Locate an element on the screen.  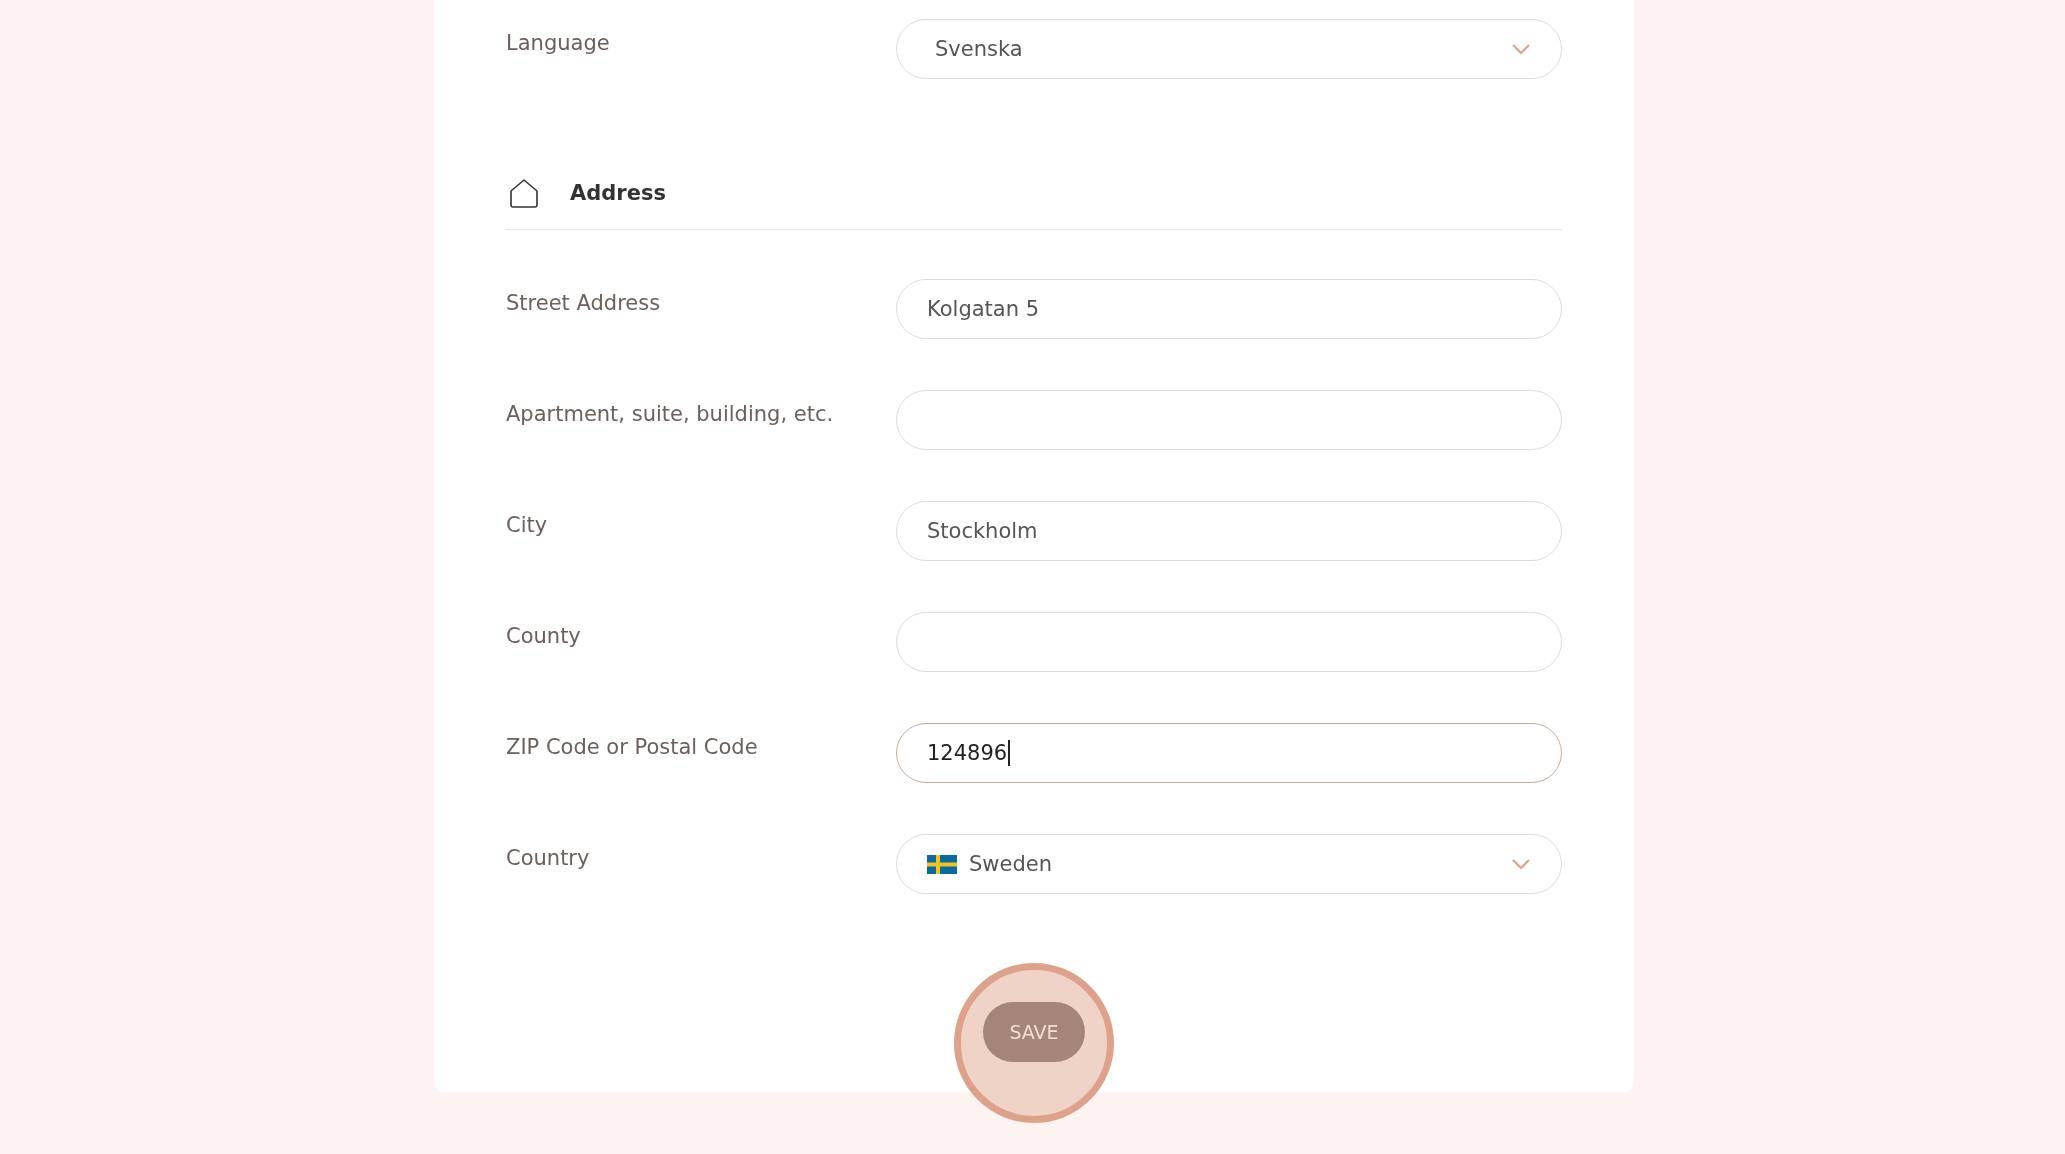
field-label: Language is located at coordinates (558, 42).